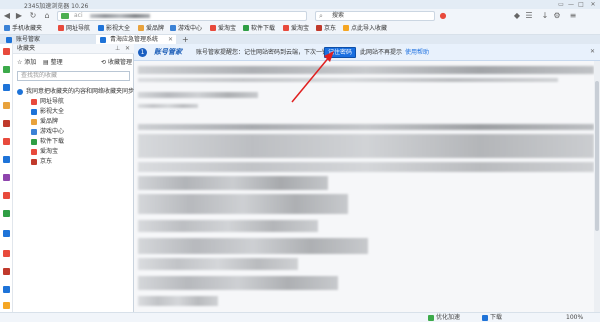 The width and height of the screenshot is (600, 322). Describe the element at coordinates (28, 39) in the screenshot. I see `tab-label: 账号管家` at that location.